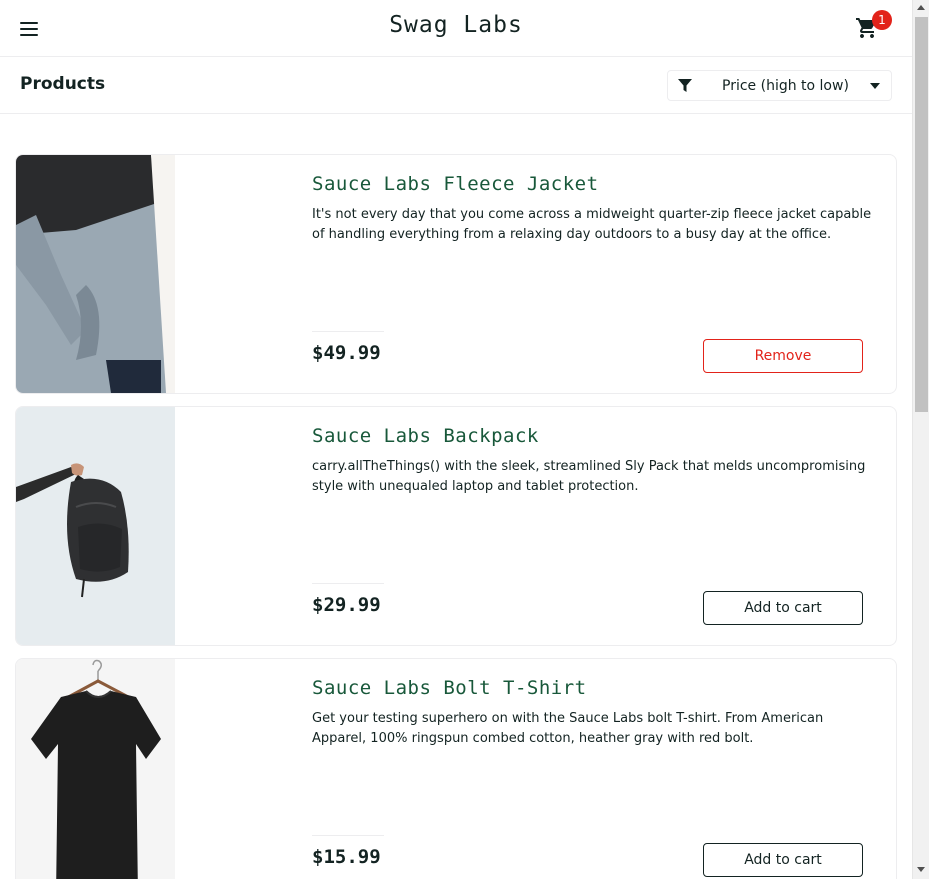 This screenshot has height=879, width=929. Describe the element at coordinates (346, 605) in the screenshot. I see `item-price: $29.99` at that location.